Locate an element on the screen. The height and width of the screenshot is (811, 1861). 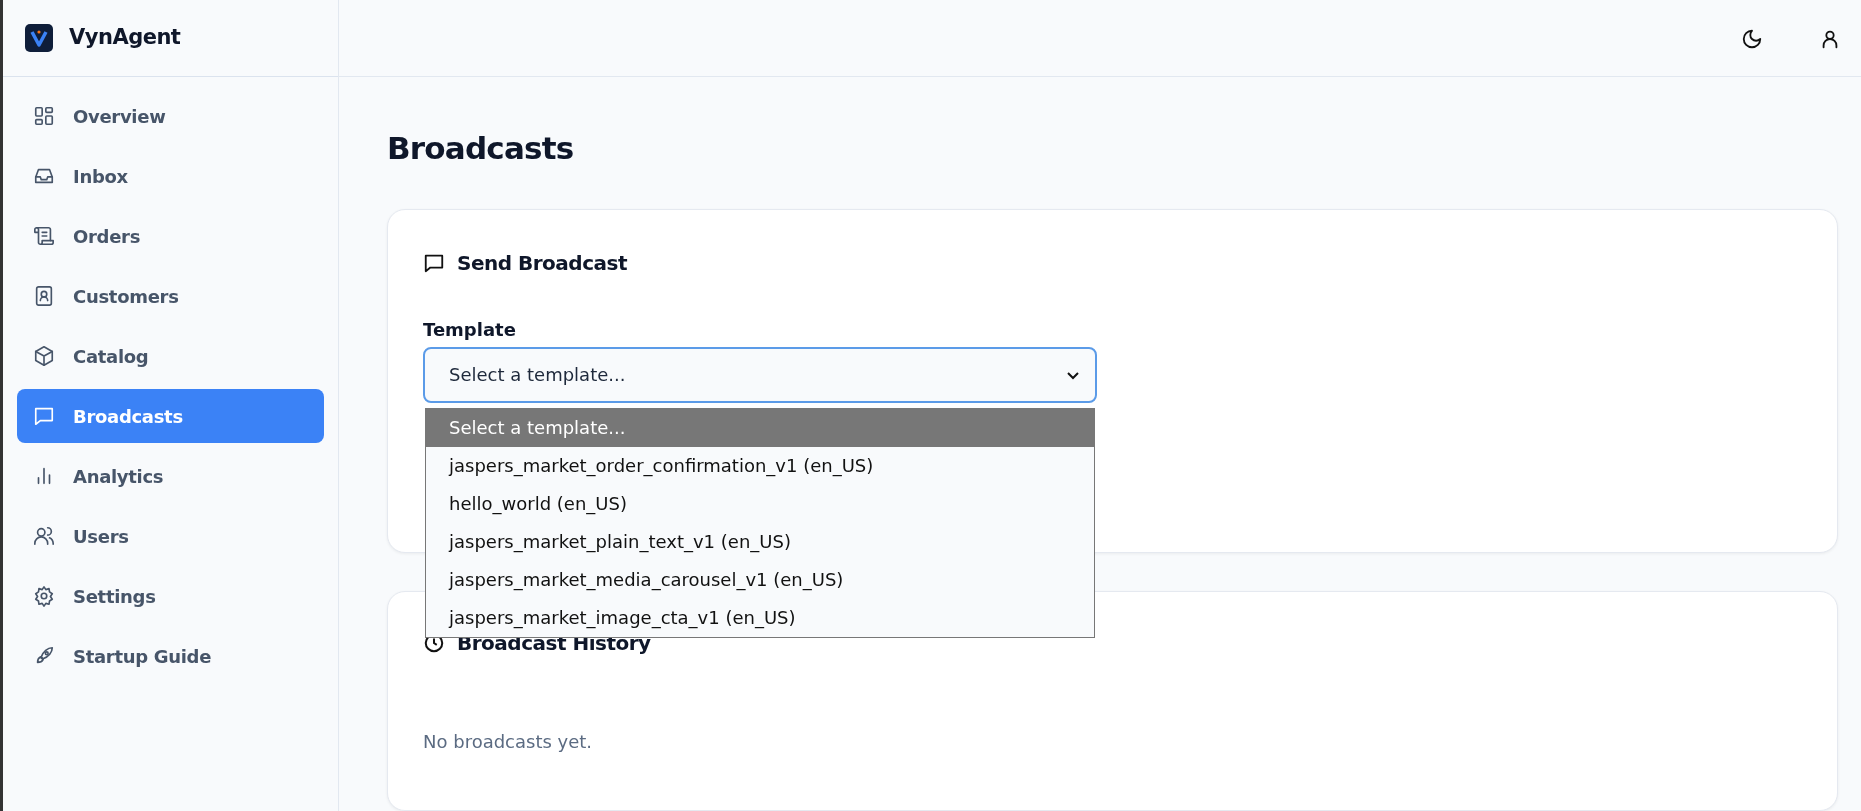
moon-icon is located at coordinates (1752, 38).